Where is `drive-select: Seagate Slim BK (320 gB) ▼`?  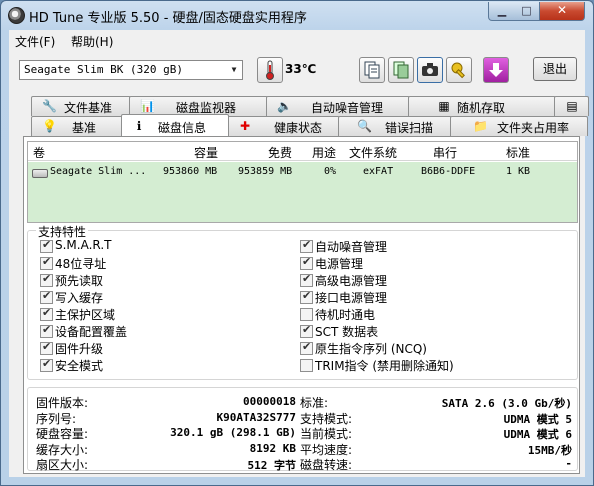
drive-select: Seagate Slim BK (320 gB) ▼ is located at coordinates (131, 70).